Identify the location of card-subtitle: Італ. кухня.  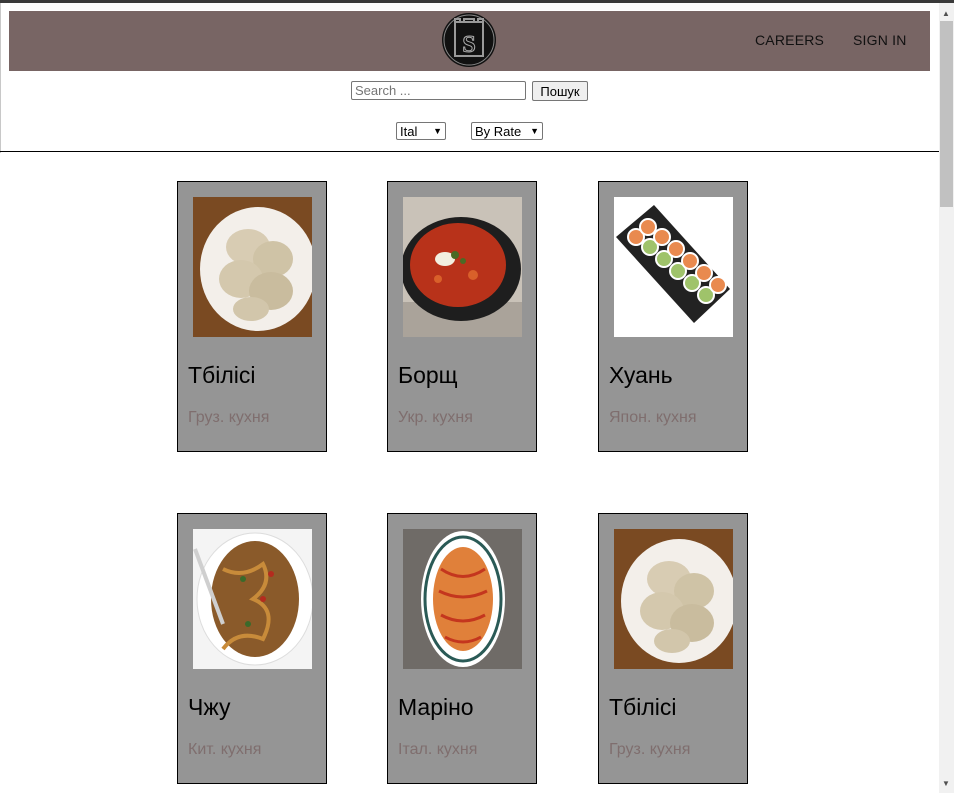
(438, 749).